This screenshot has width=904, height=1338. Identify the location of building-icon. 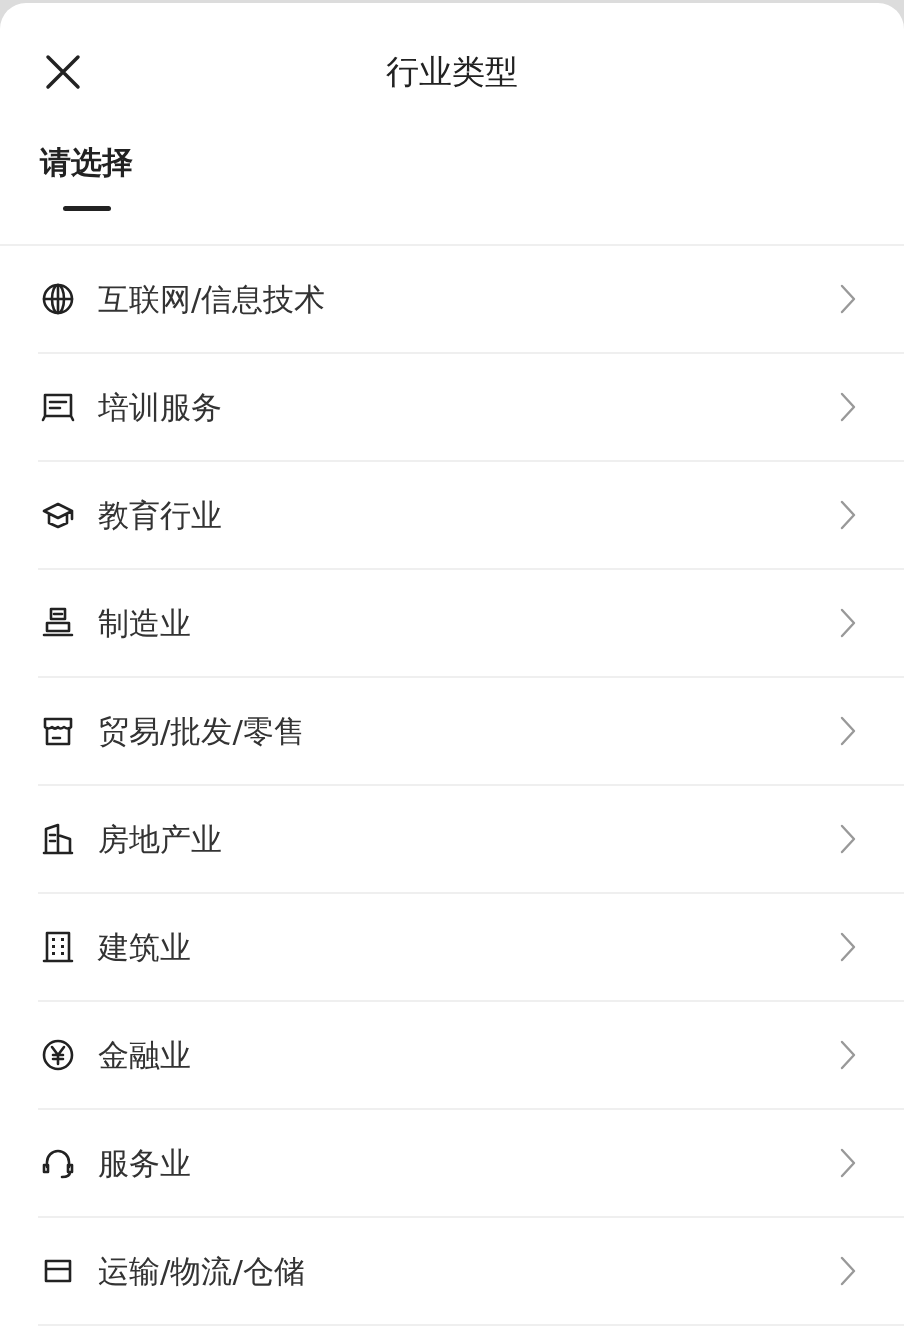
(58, 839).